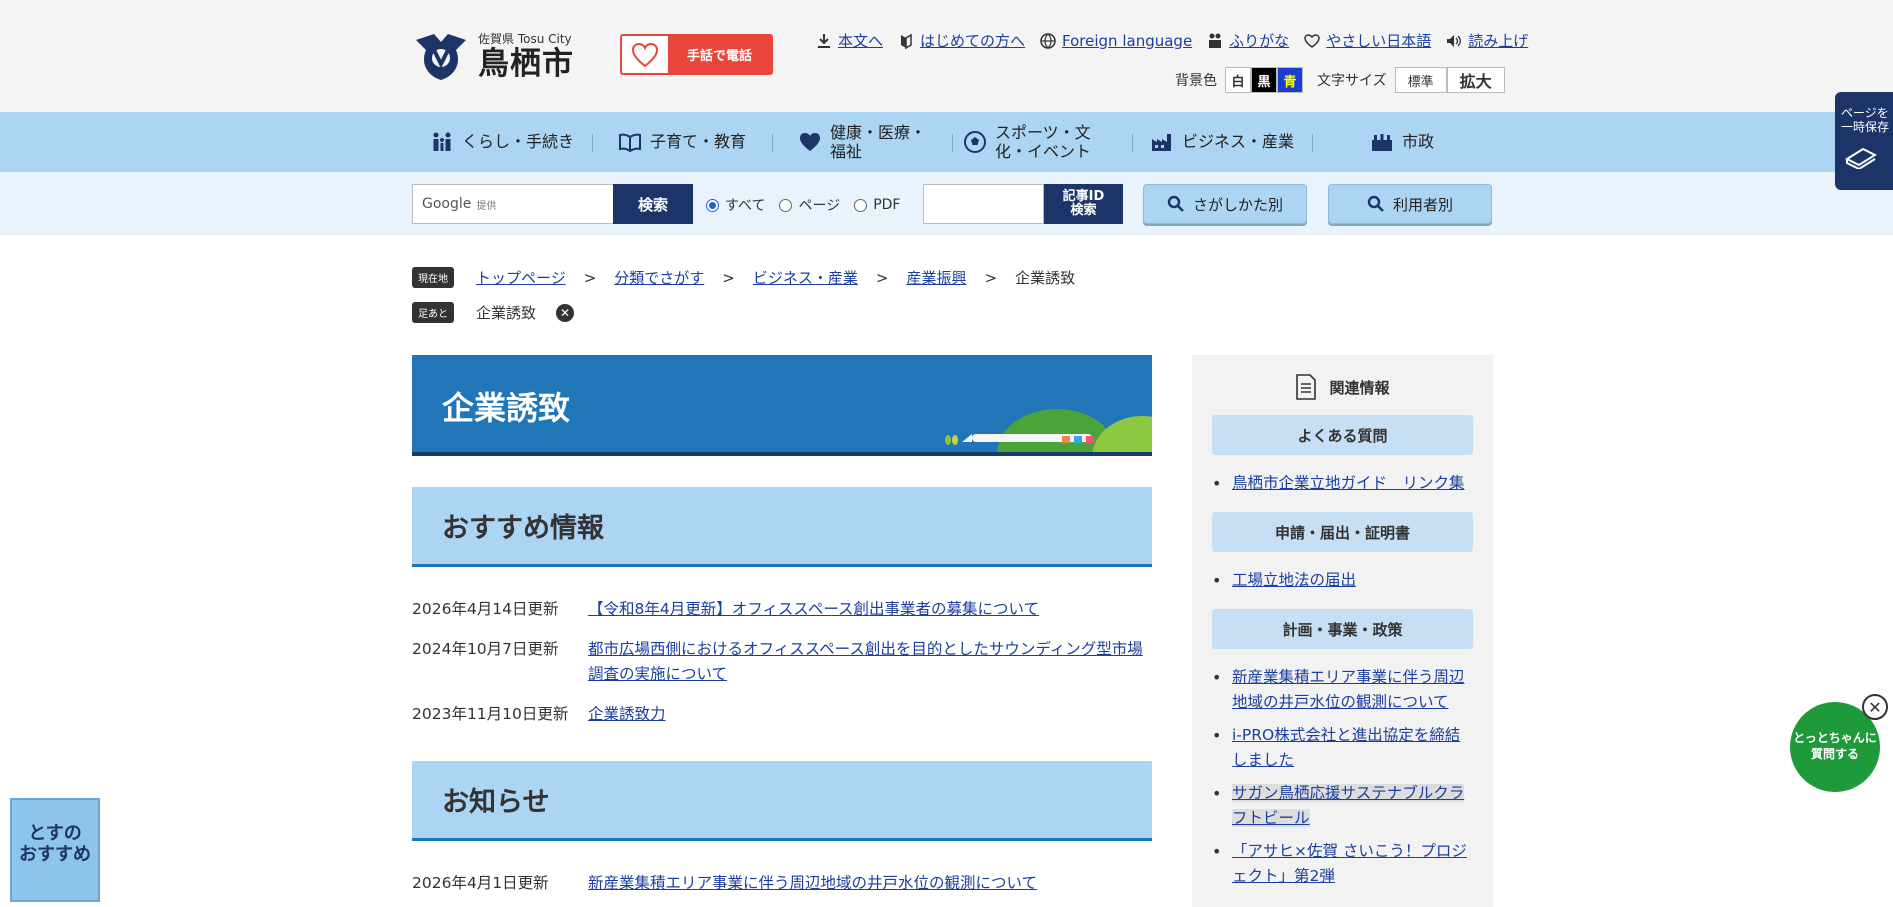 This screenshot has height=907, width=1893. Describe the element at coordinates (745, 206) in the screenshot. I see `radio-label: すべて` at that location.